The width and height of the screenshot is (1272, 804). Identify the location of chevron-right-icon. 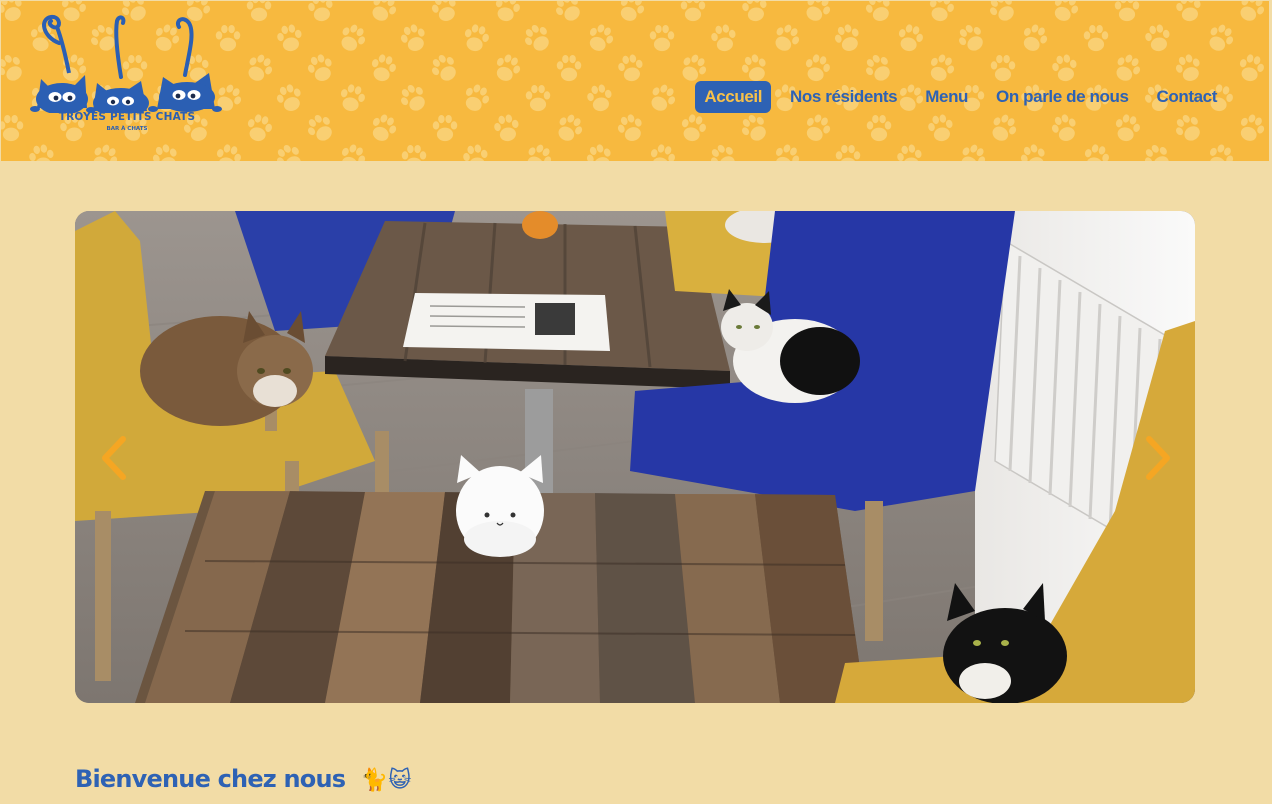
(1158, 458).